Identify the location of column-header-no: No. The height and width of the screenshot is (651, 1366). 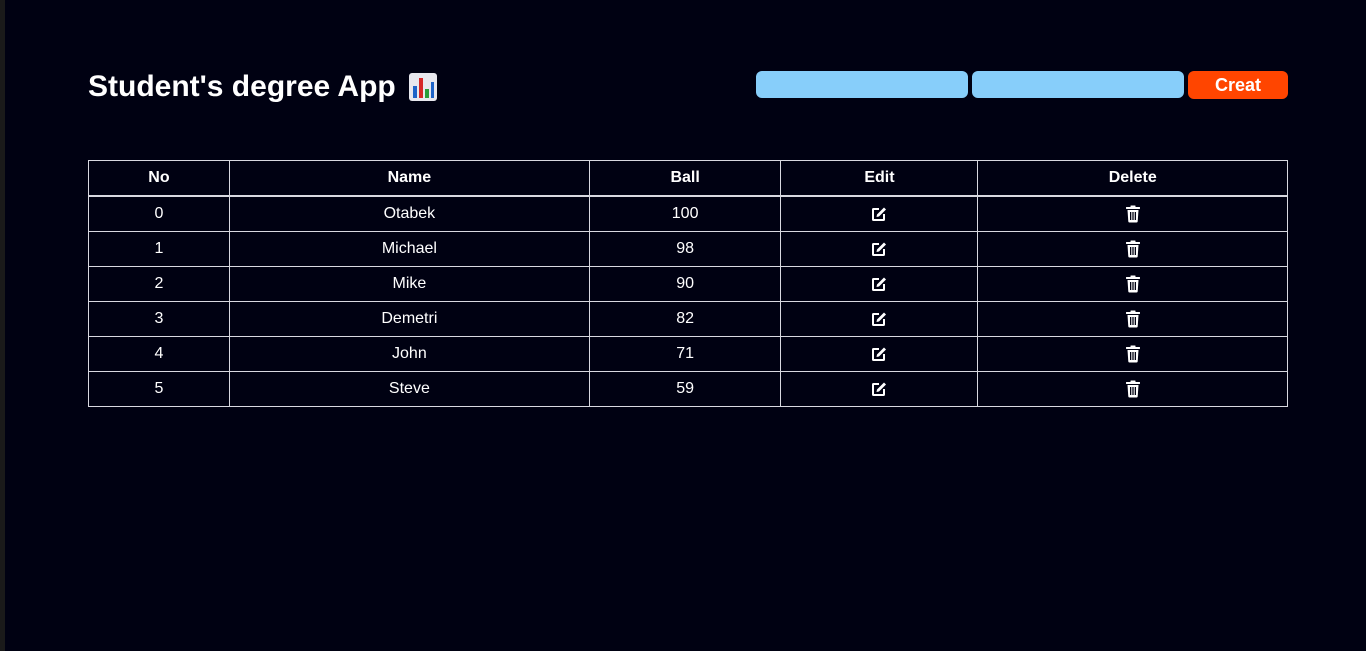
(159, 178).